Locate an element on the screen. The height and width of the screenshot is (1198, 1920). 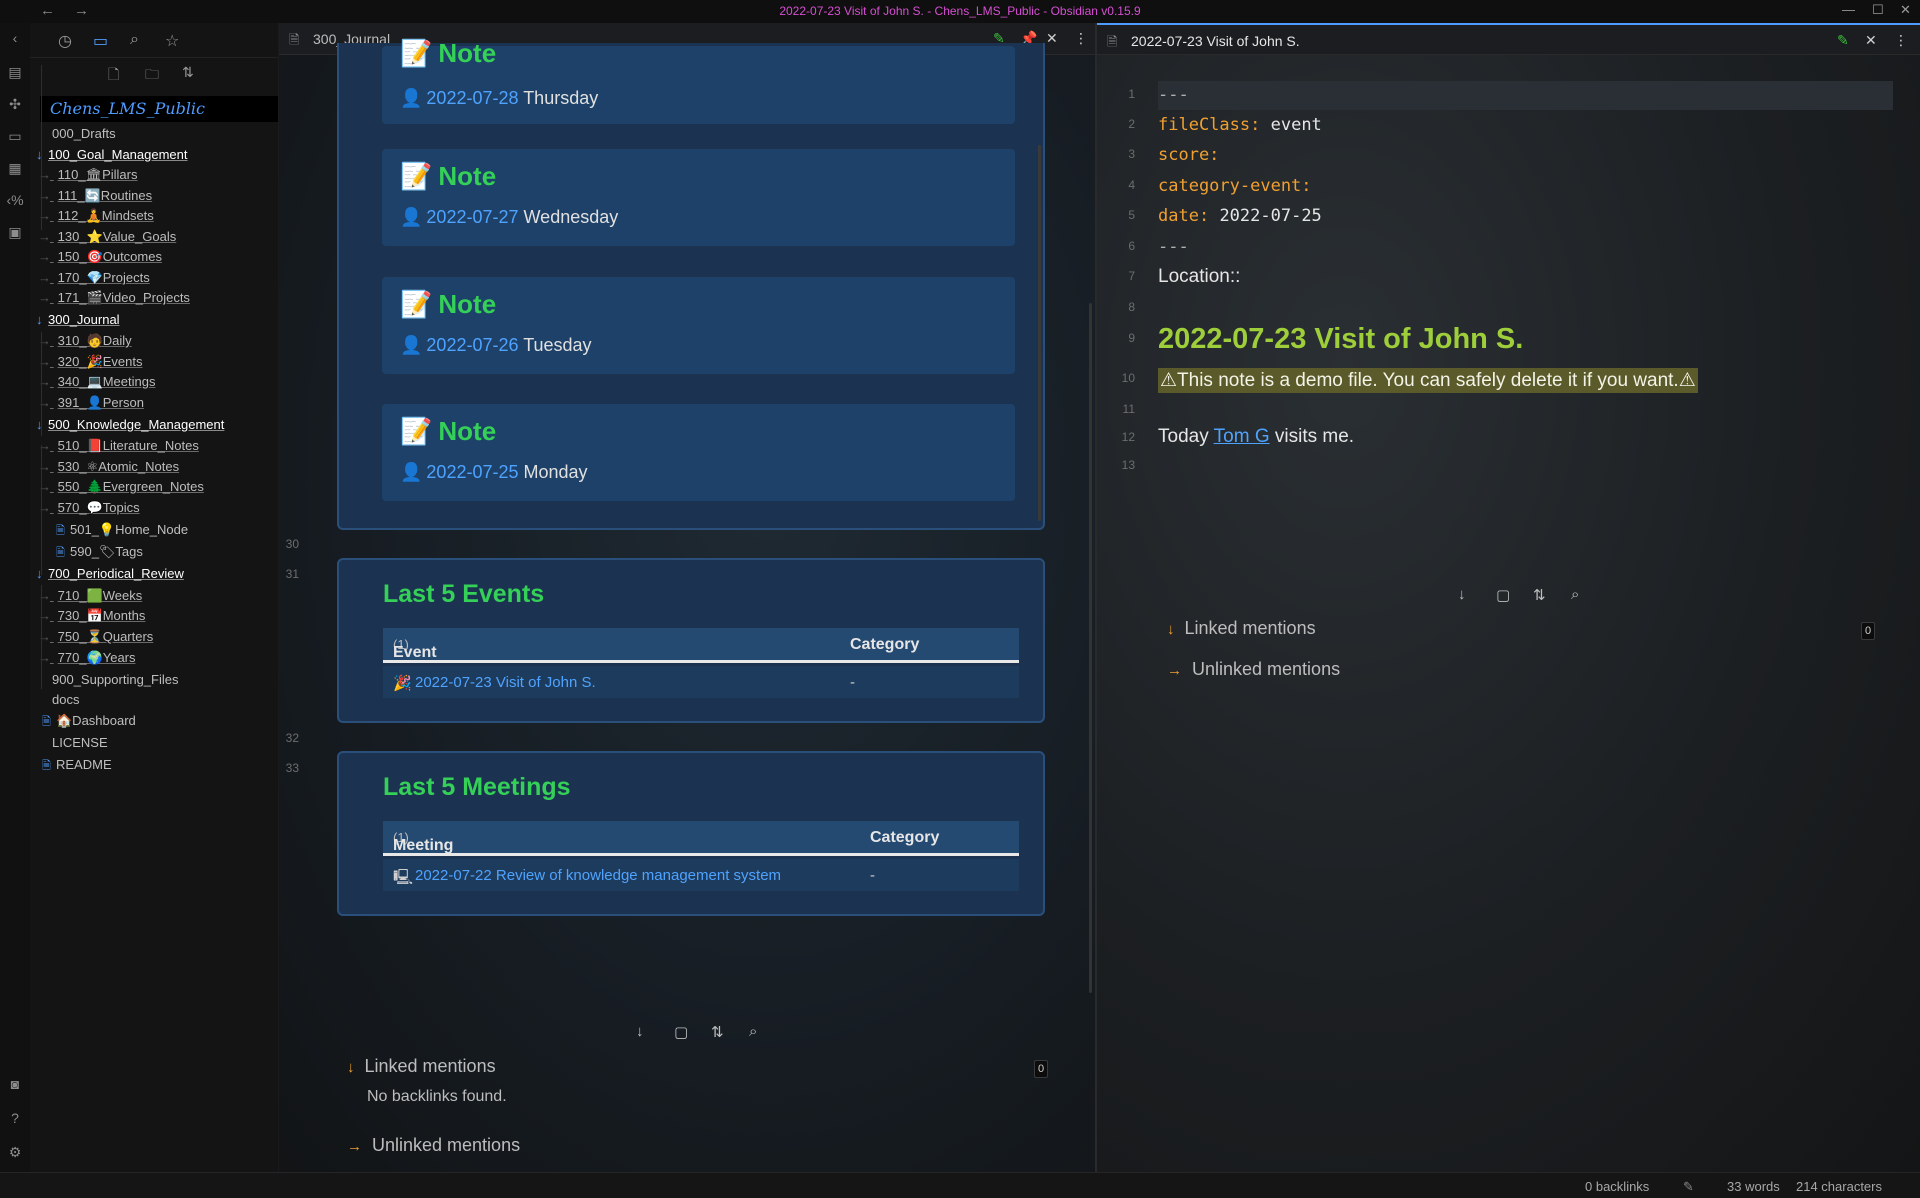
daily-note-link: 2022-07-28 is located at coordinates (472, 98).